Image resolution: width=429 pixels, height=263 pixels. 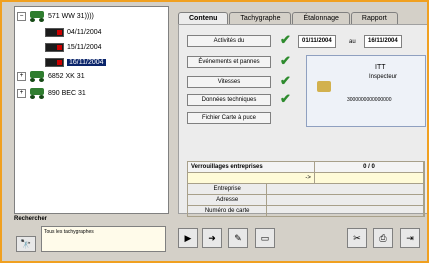 What do you see at coordinates (86, 62) in the screenshot?
I see `card-date-label-selected: 16/11/2004` at bounding box center [86, 62].